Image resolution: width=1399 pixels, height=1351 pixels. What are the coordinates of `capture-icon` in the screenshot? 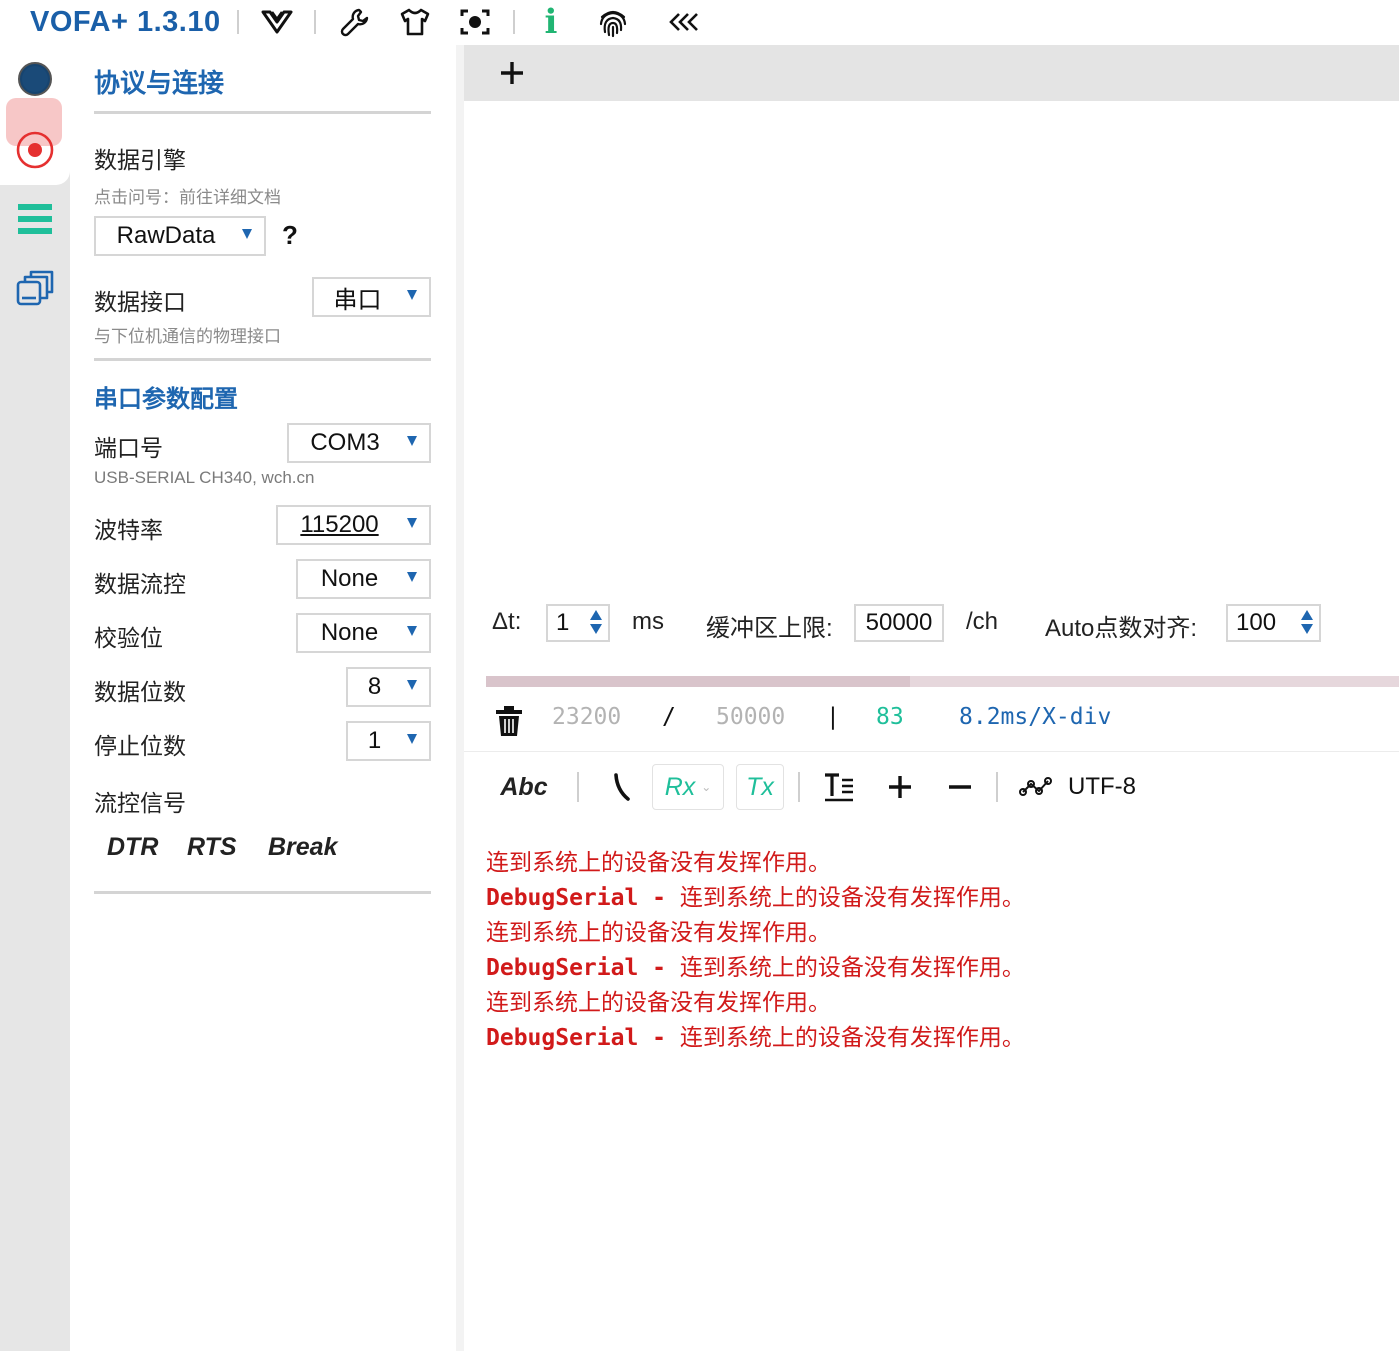 It's located at (475, 22).